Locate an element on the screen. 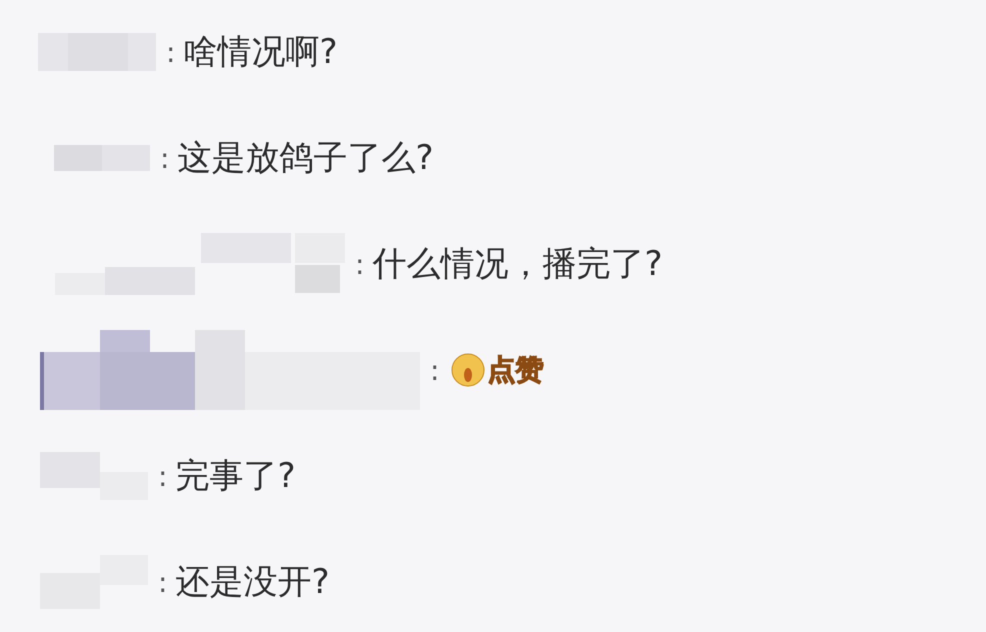 This screenshot has width=986, height=632. face-icon is located at coordinates (468, 370).